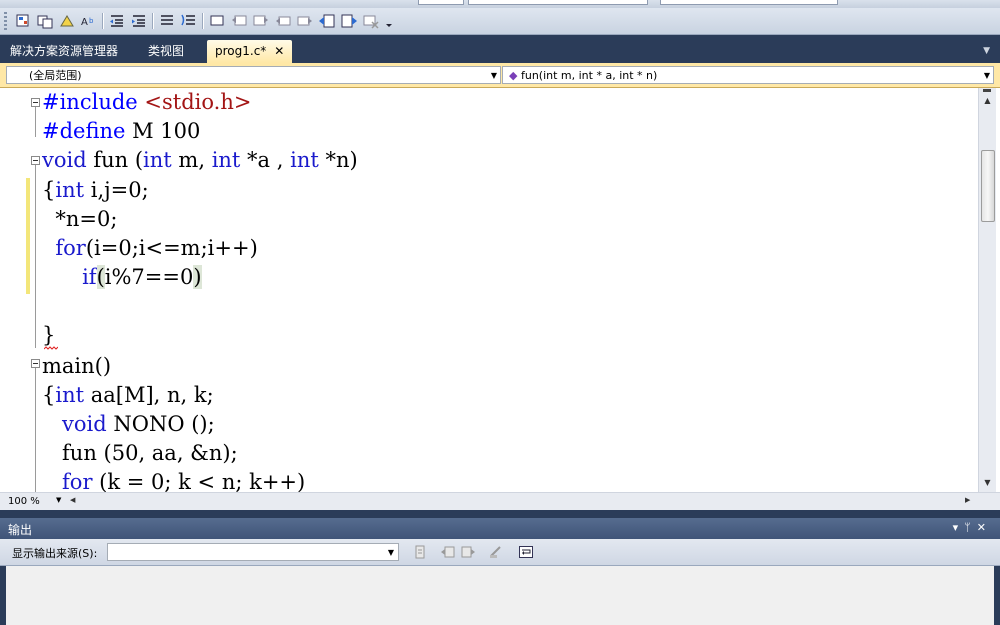 This screenshot has width=1000, height=625. What do you see at coordinates (241, 51) in the screenshot?
I see `tab-label: prog1.c*` at bounding box center [241, 51].